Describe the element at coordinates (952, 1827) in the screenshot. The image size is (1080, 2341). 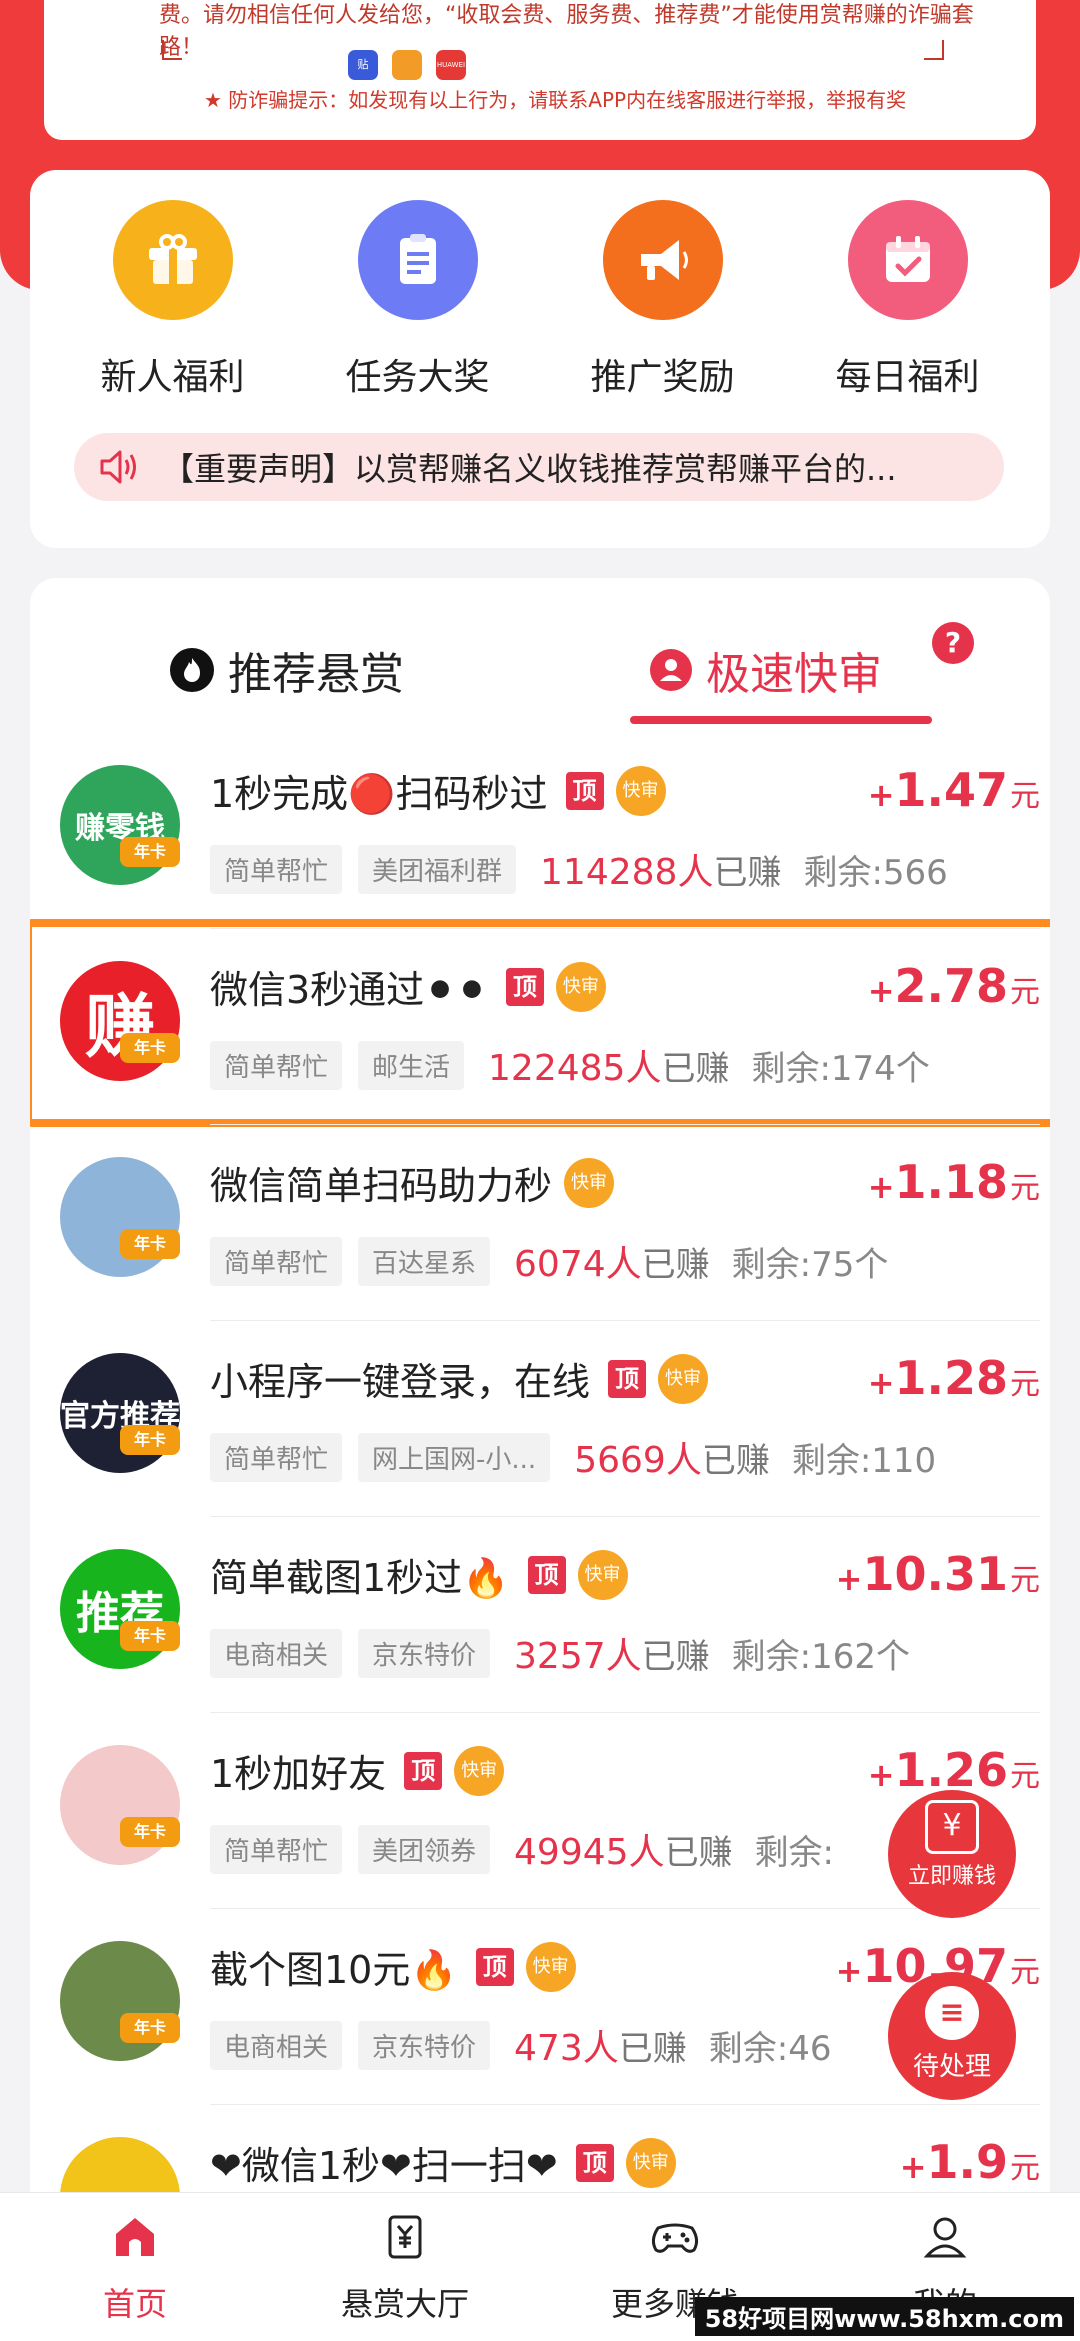
I see `yen-icon: ¥` at that location.